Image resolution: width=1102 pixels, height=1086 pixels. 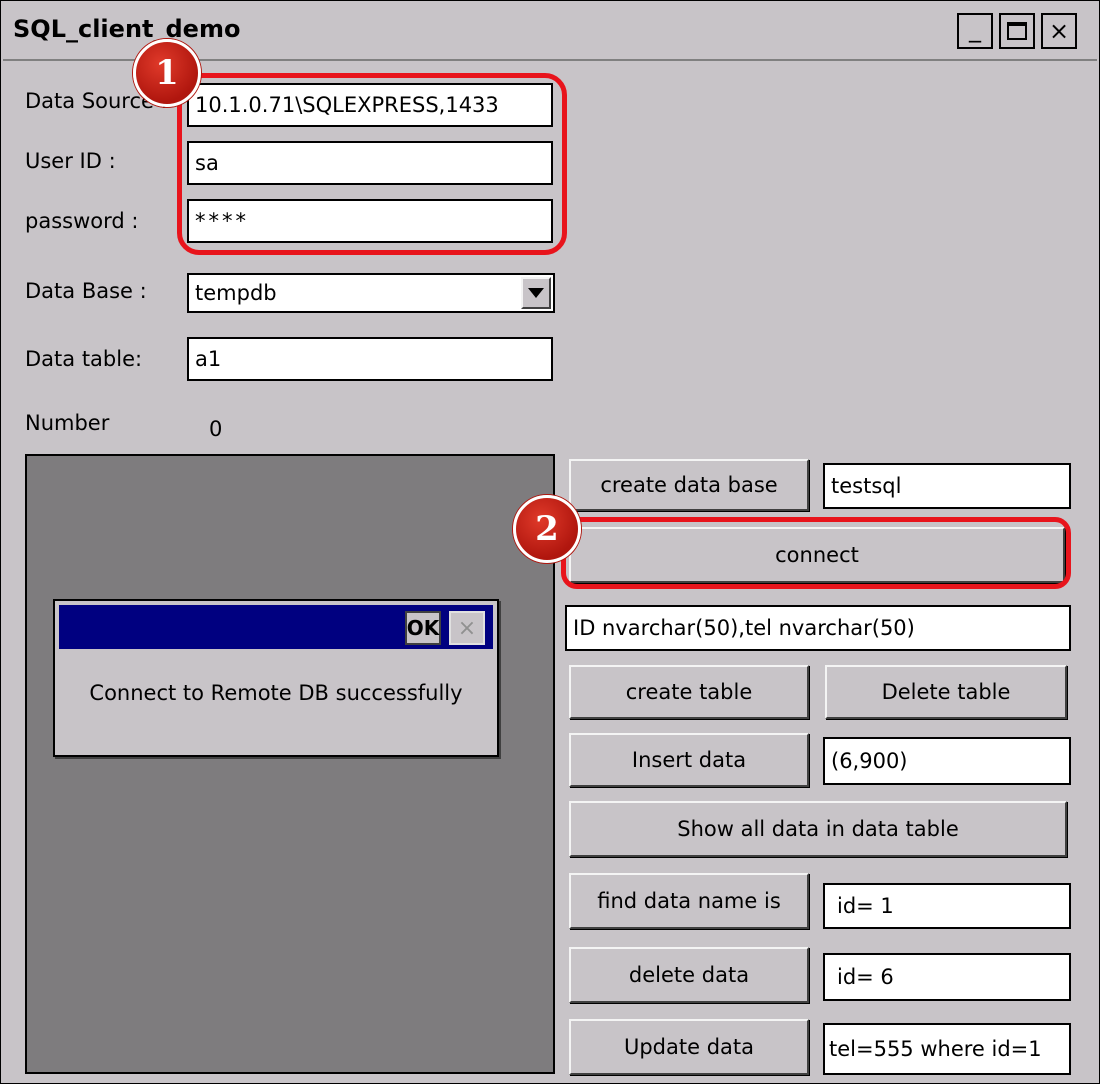 I want to click on update-data-button: Update data, so click(x=689, y=1047).